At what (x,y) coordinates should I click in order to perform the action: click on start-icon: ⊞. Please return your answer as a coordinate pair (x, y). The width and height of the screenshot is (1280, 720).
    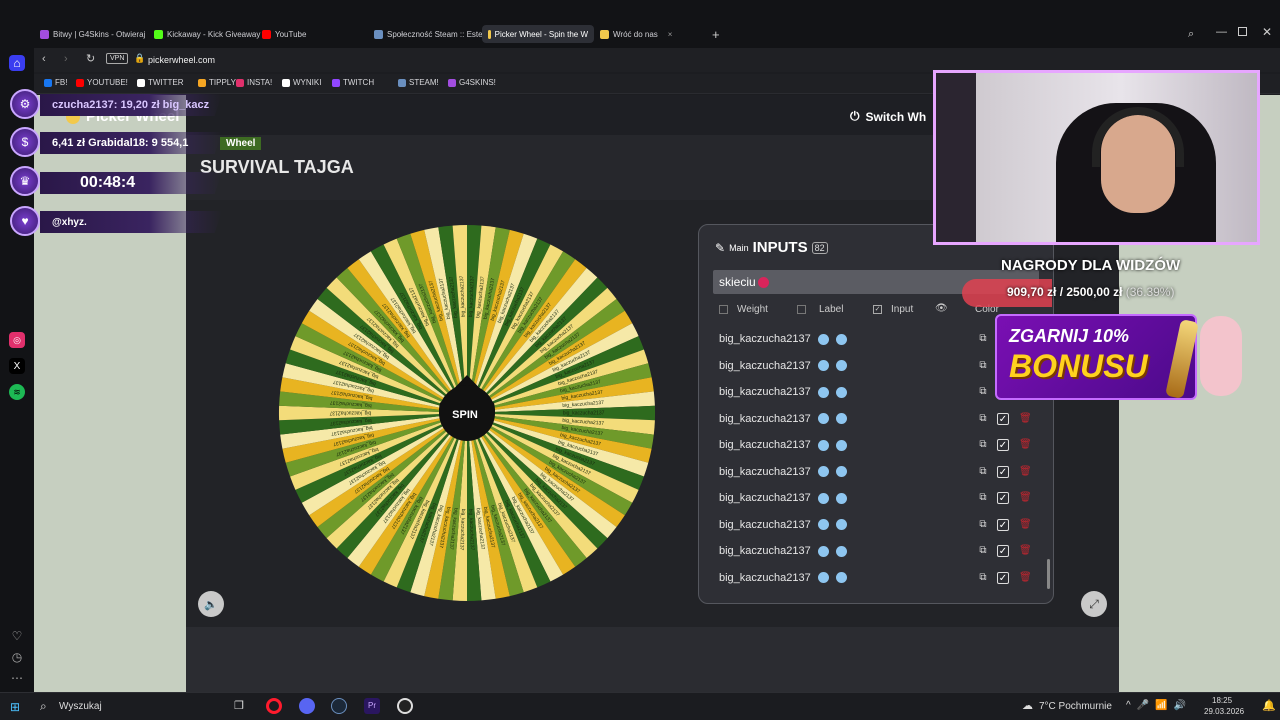
    Looking at the image, I should click on (15, 707).